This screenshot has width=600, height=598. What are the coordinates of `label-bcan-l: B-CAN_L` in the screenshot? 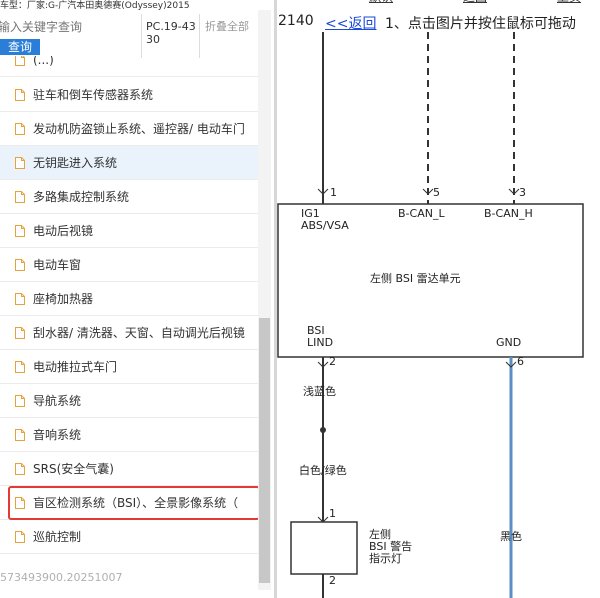 It's located at (421, 213).